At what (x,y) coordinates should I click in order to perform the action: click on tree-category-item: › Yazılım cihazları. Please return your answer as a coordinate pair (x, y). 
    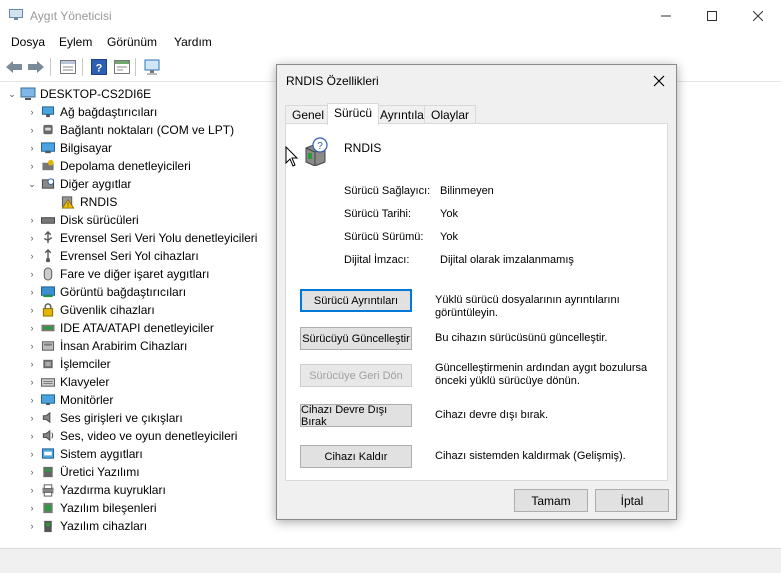
    Looking at the image, I should click on (87, 526).